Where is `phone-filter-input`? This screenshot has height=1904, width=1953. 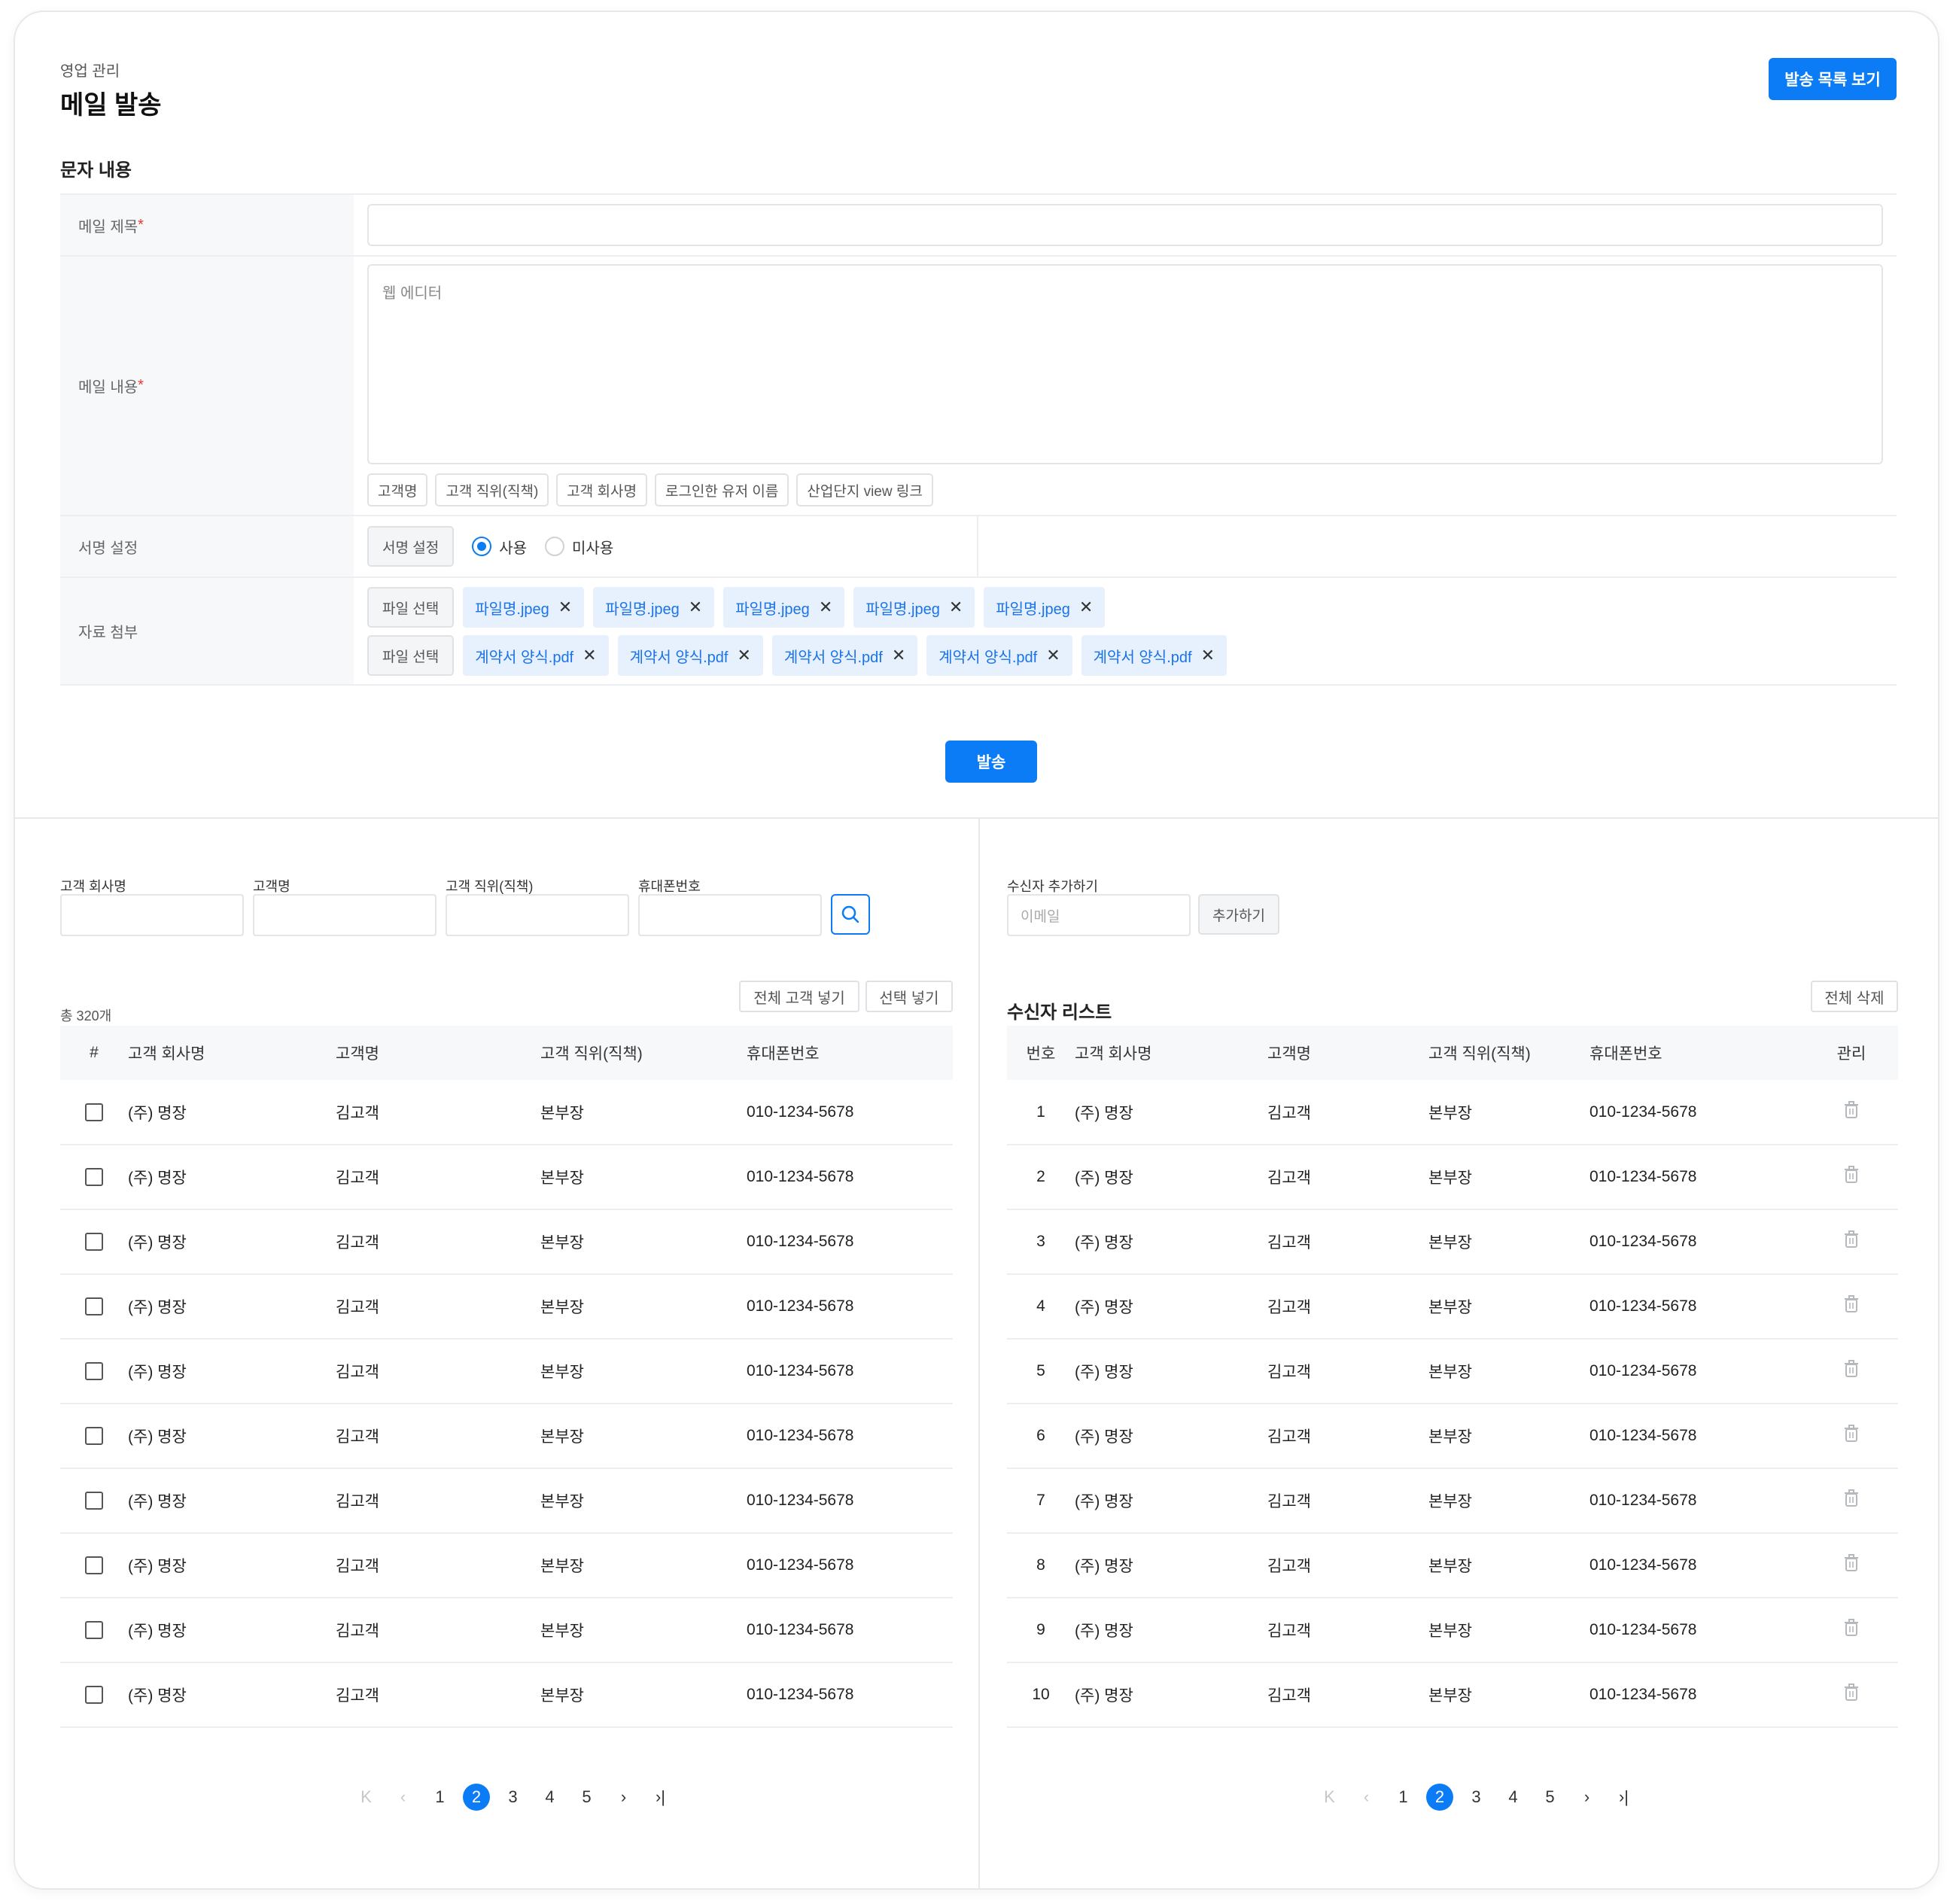
phone-filter-input is located at coordinates (730, 915).